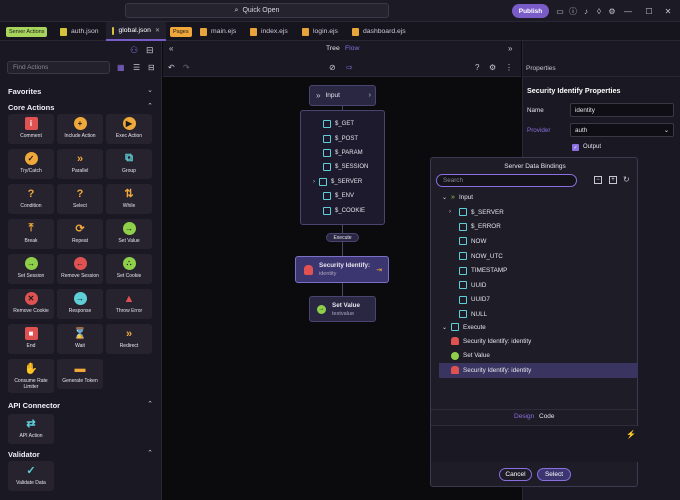  I want to click on core-actions-header: Core Actions, so click(31, 107).